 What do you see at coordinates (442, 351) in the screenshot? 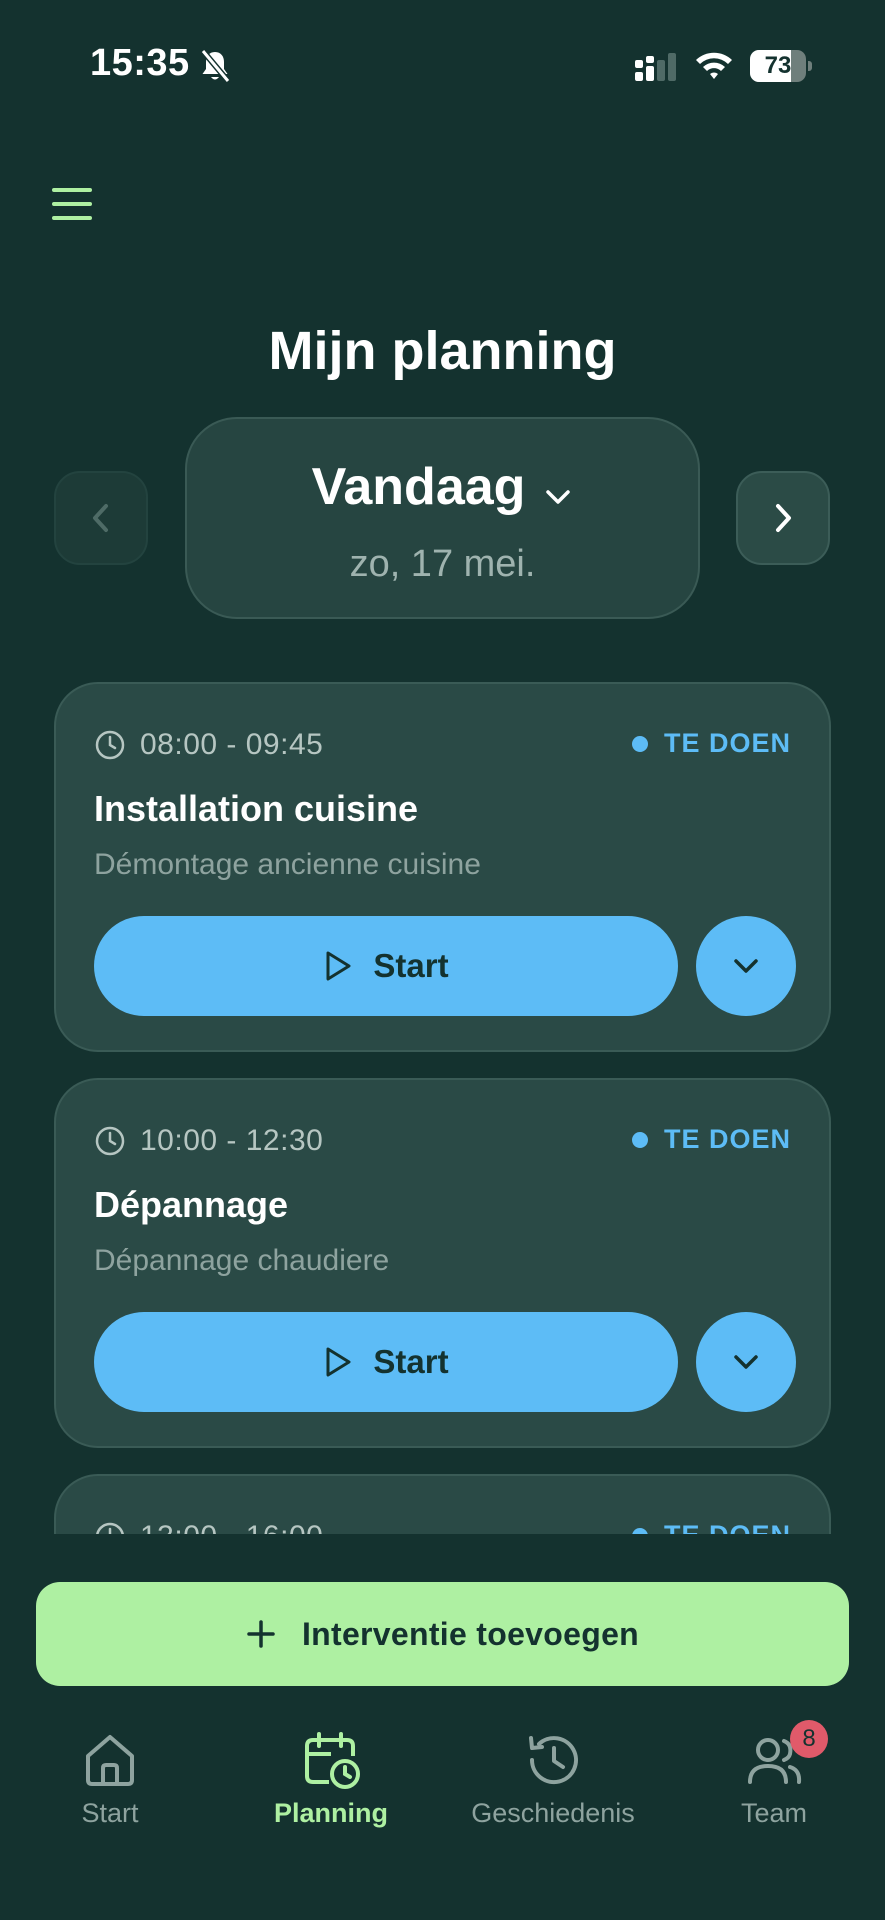
I see `page-title: Mijn planning` at bounding box center [442, 351].